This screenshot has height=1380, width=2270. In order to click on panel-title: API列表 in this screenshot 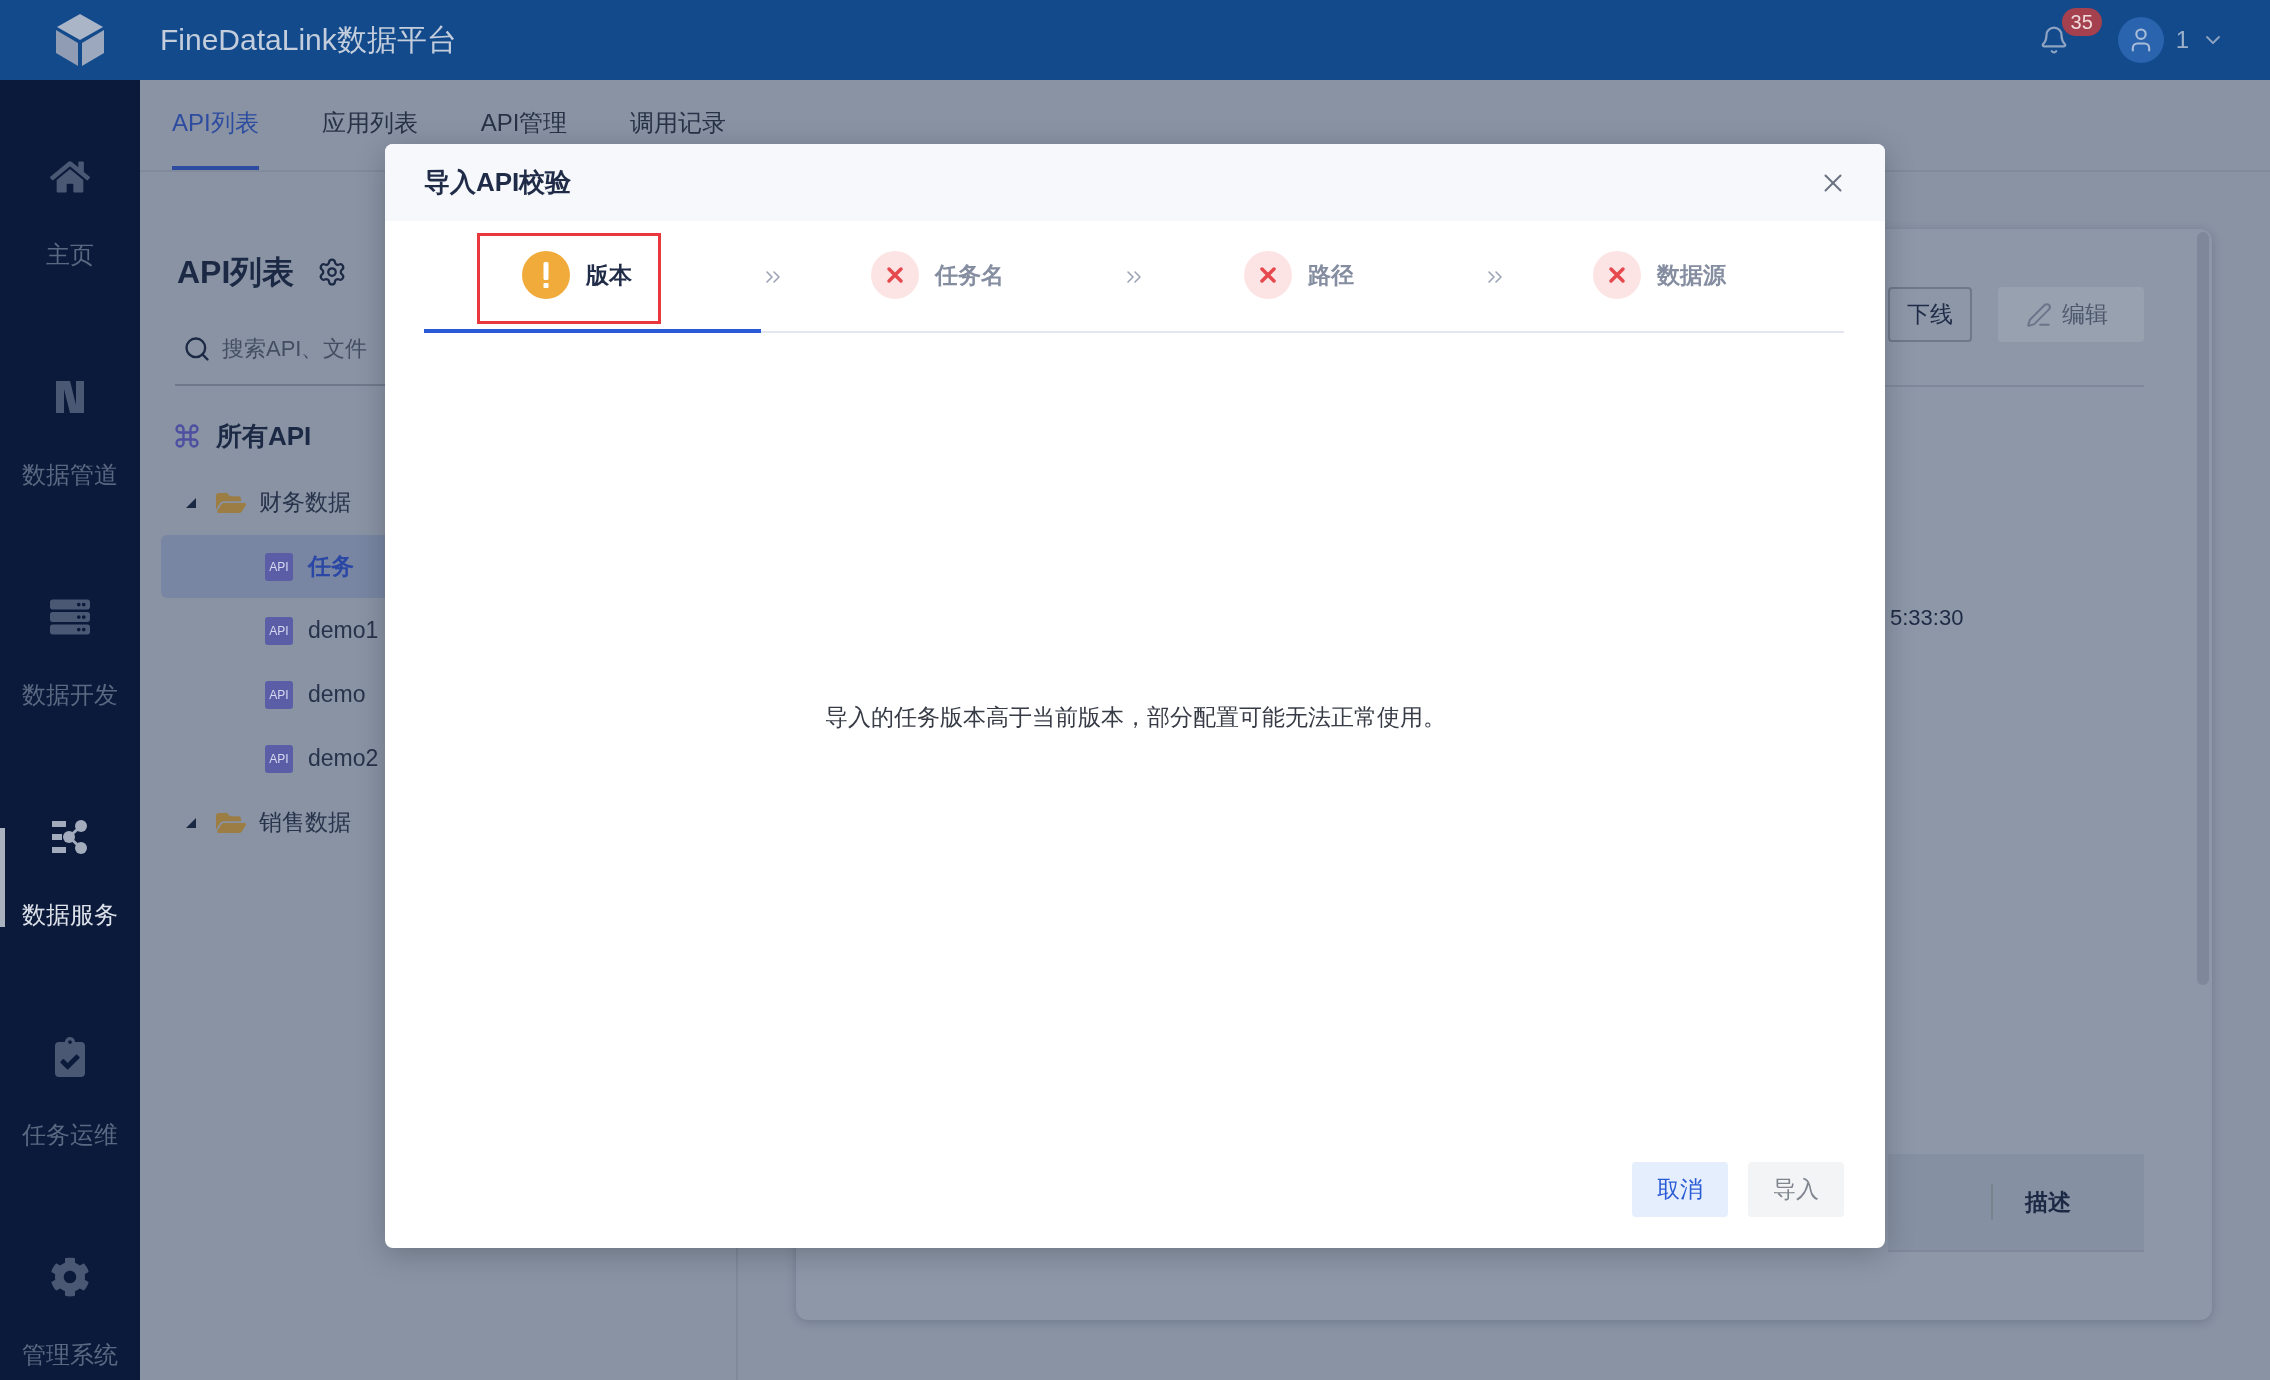, I will do `click(236, 272)`.